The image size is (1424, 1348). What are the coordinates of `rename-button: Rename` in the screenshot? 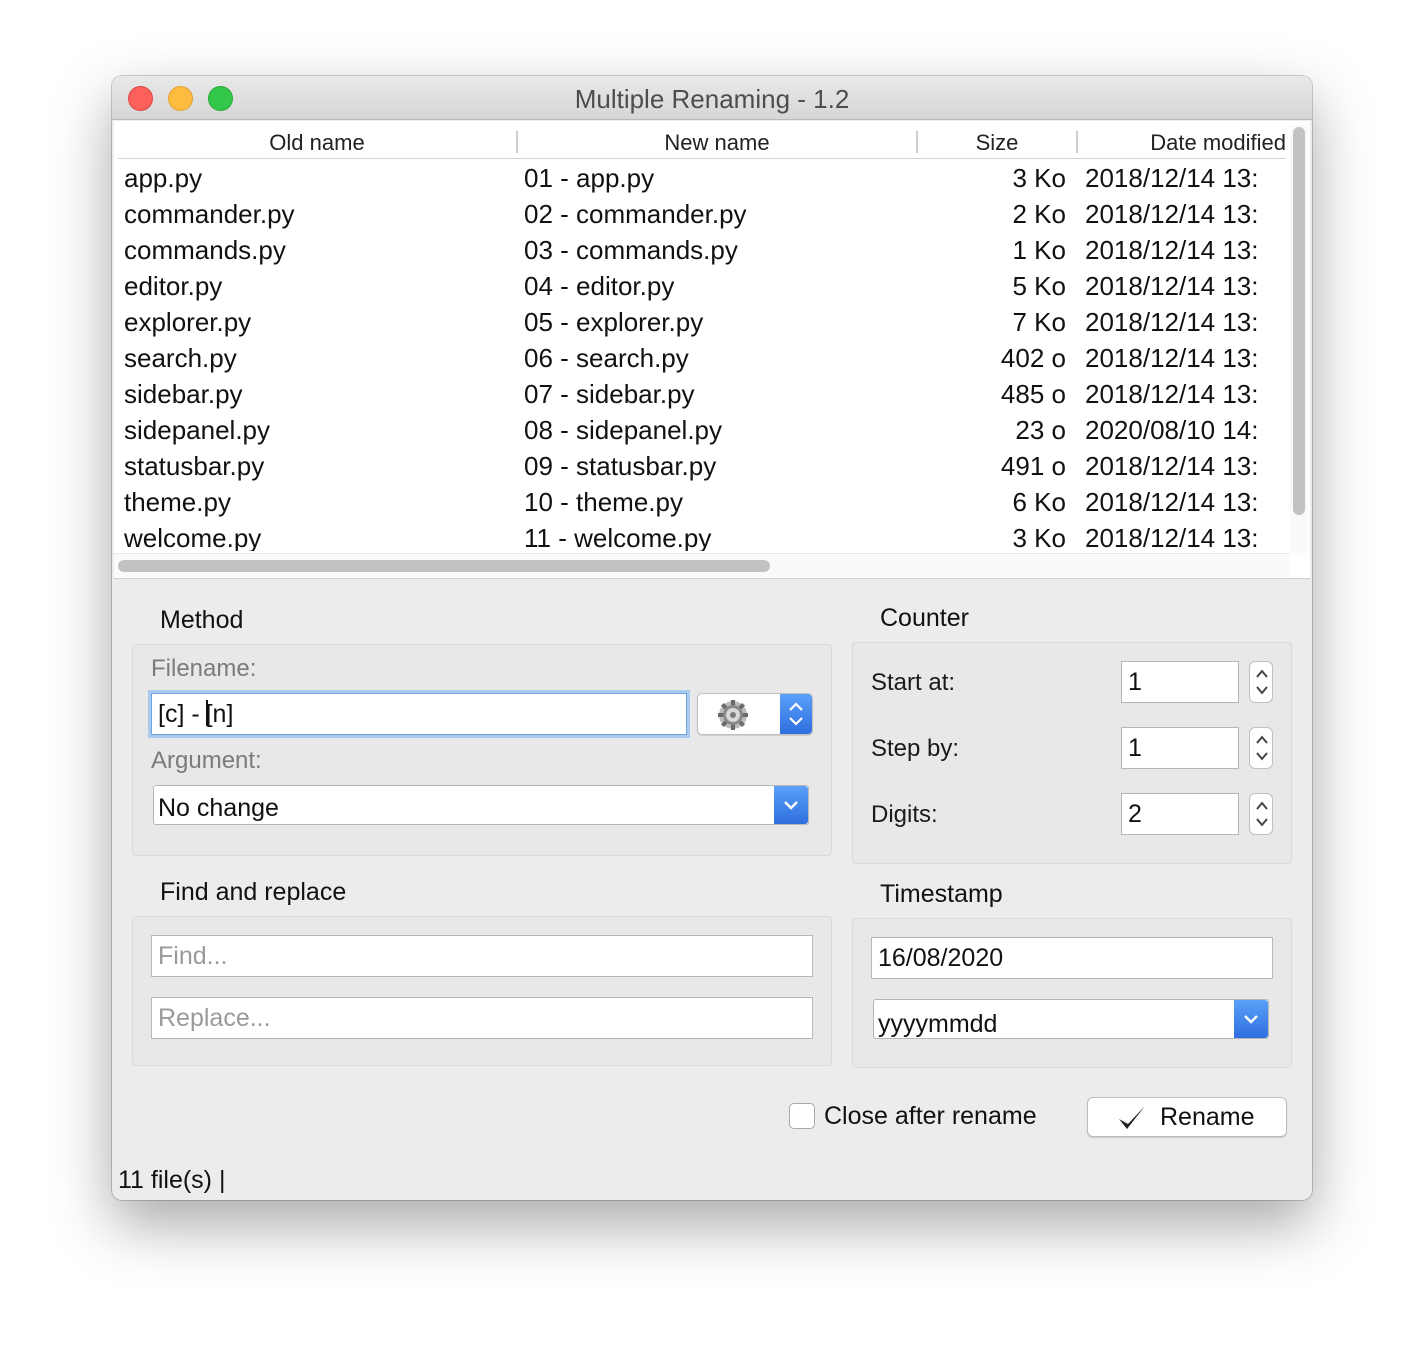 It's located at (1187, 1117).